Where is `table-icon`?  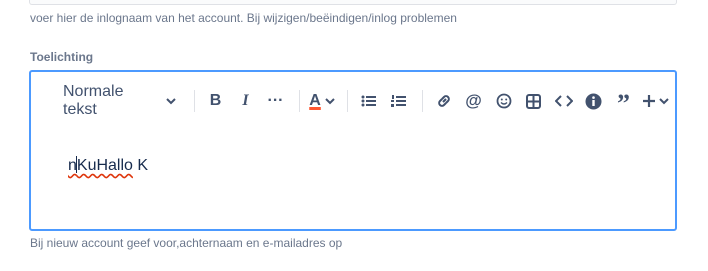
table-icon is located at coordinates (534, 101).